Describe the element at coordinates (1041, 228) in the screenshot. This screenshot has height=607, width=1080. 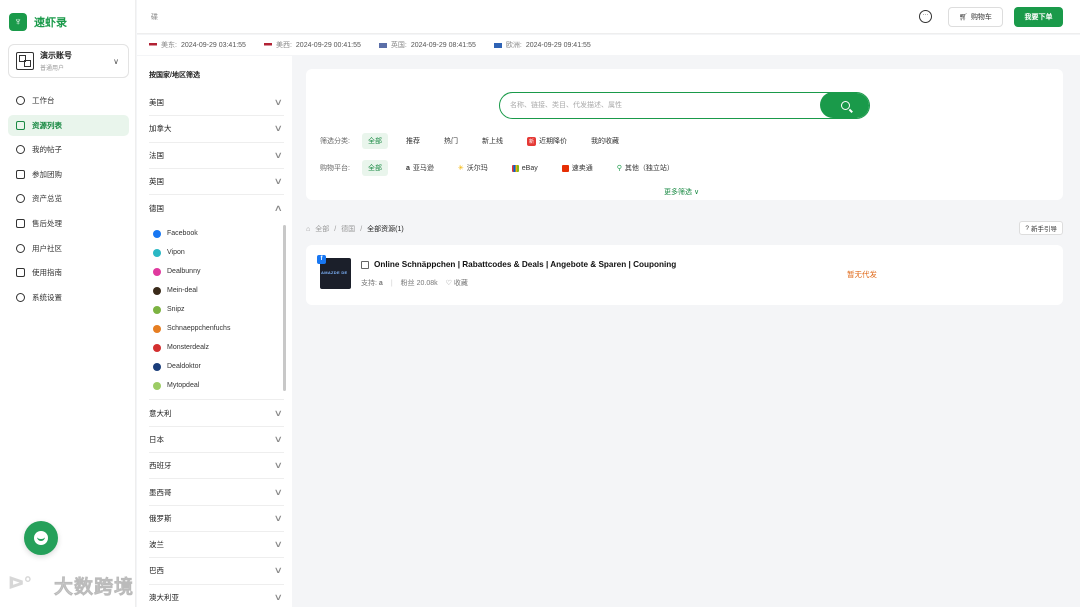
I see `guide-button: ? 新手引导` at that location.